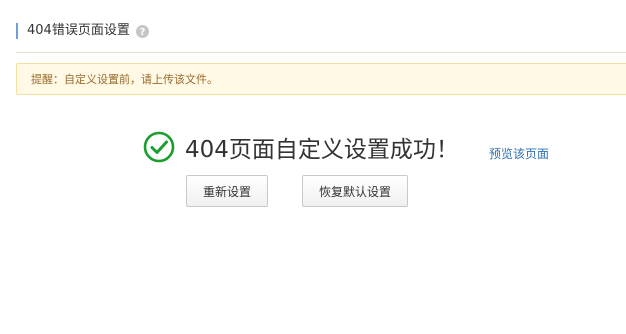  I want to click on question-circle-icon: ?, so click(142, 31).